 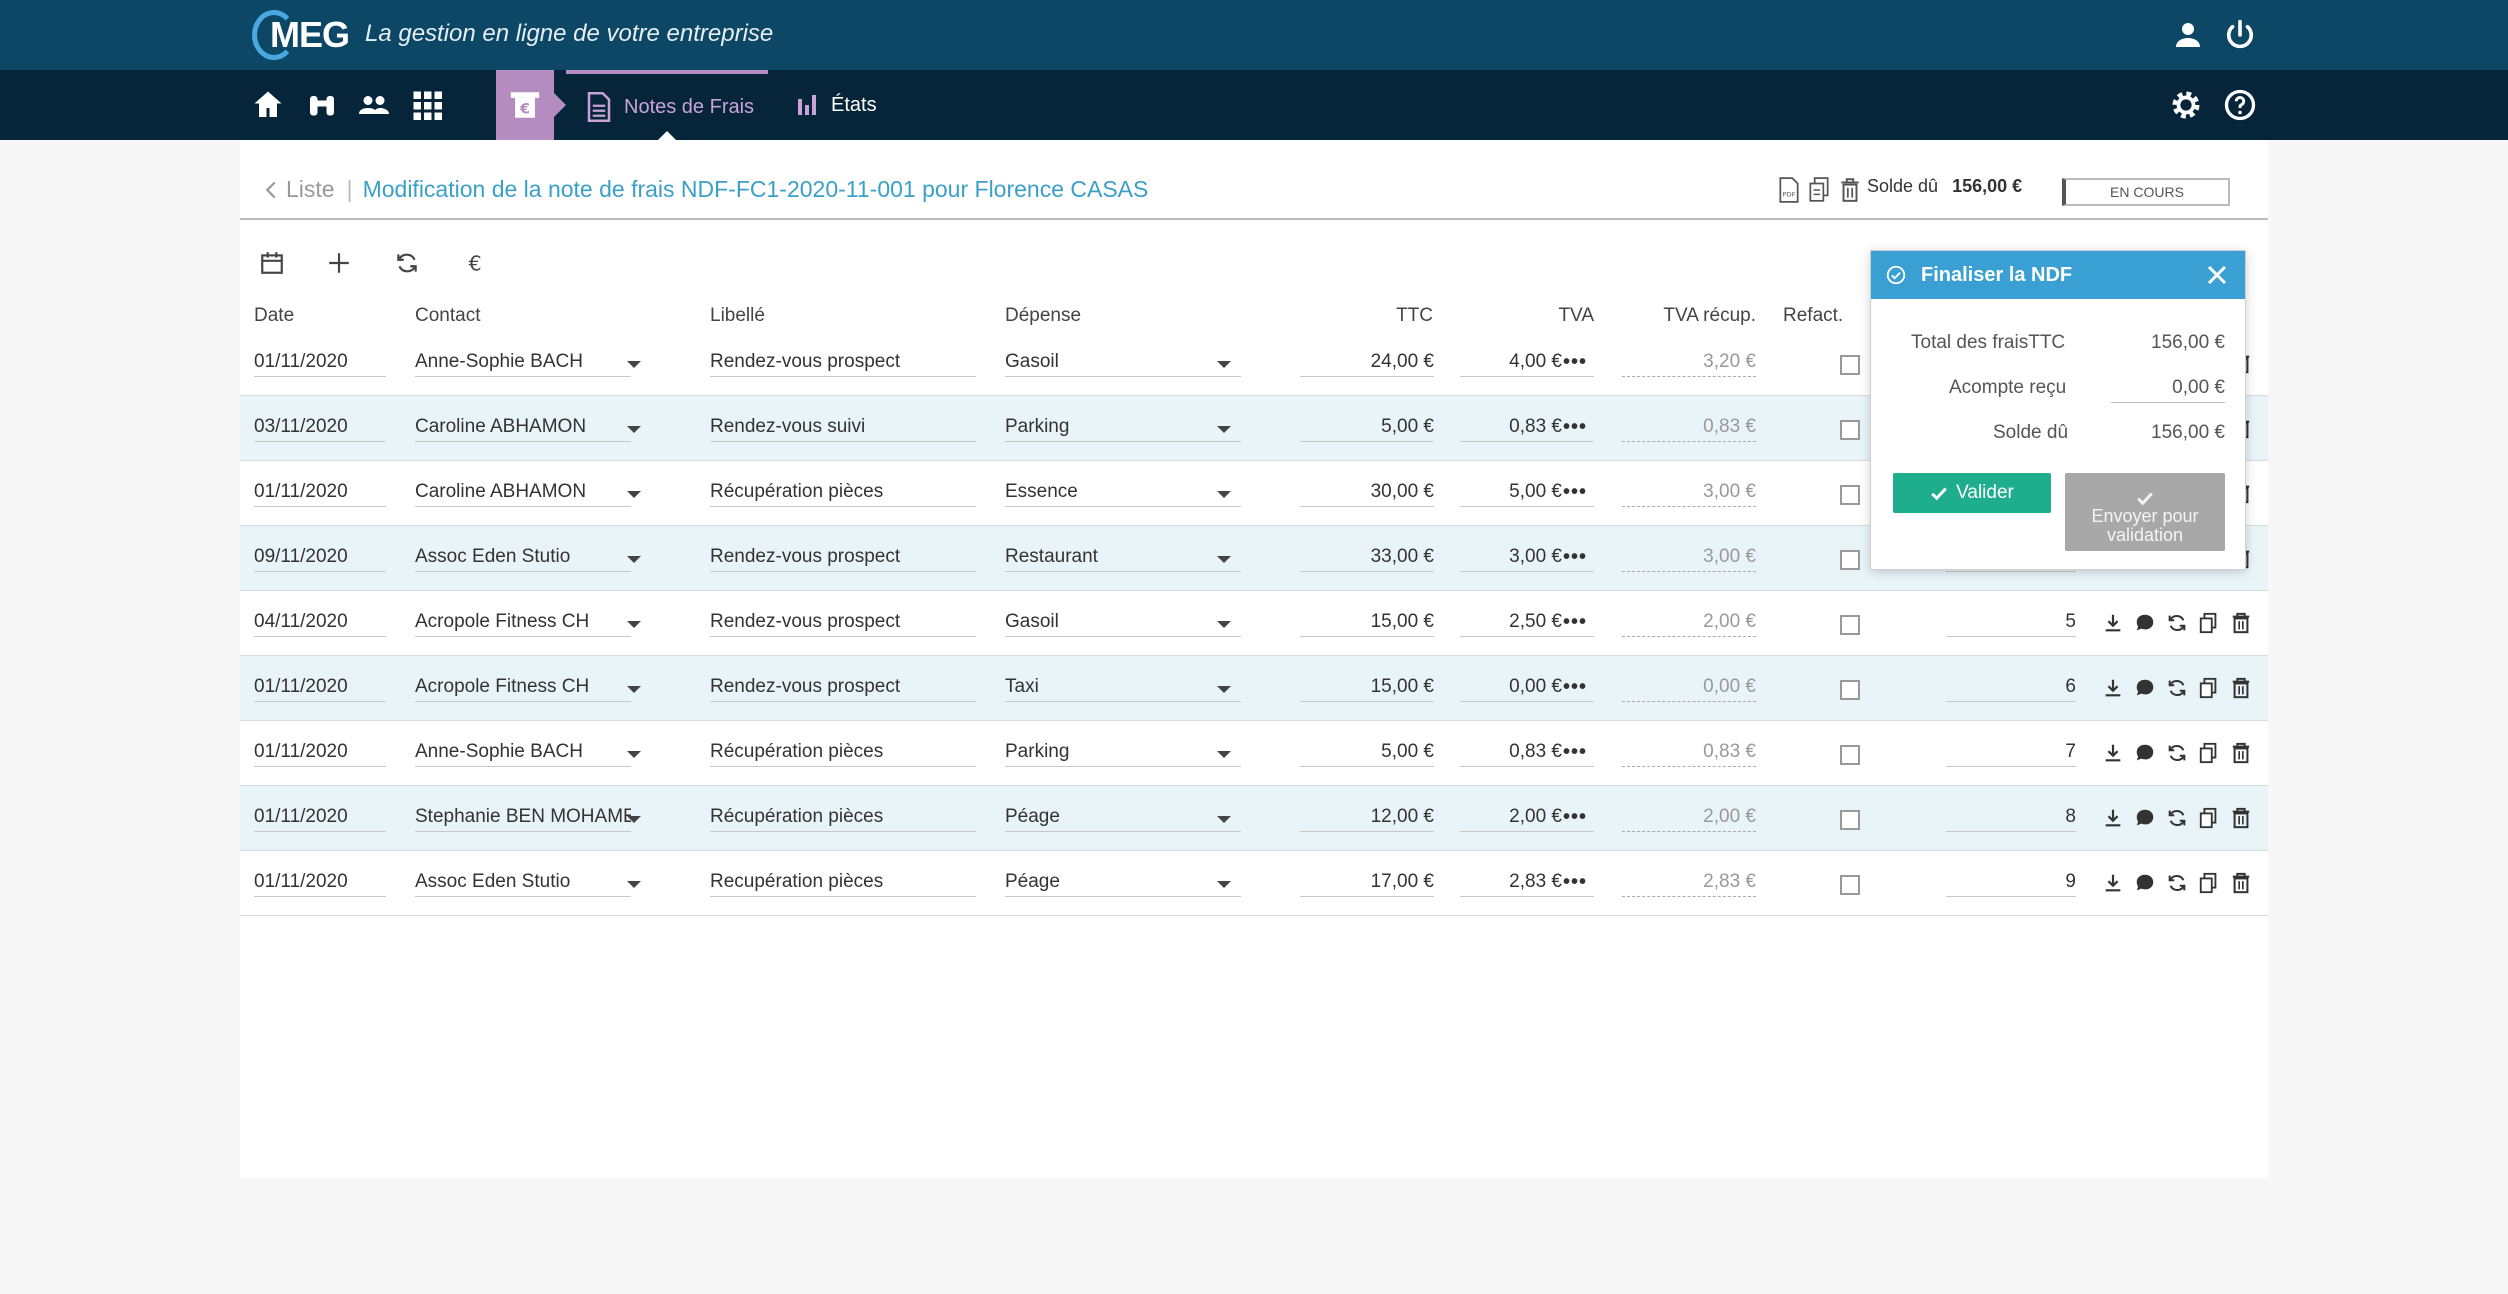 What do you see at coordinates (271, 190) in the screenshot?
I see `chevron-left-icon` at bounding box center [271, 190].